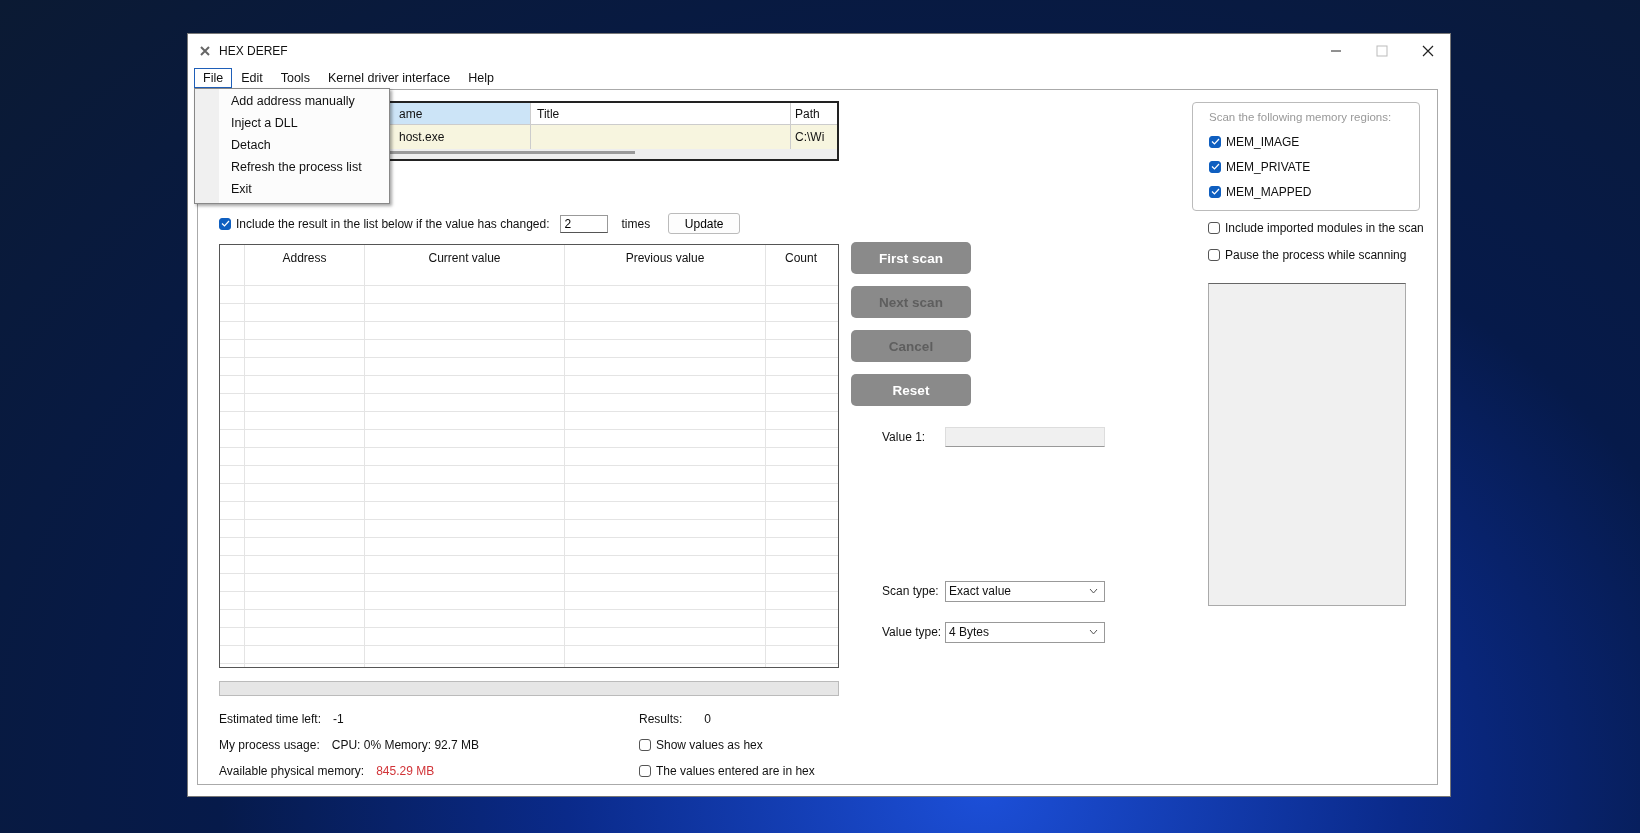 This screenshot has width=1640, height=833. I want to click on column-header: Address, so click(305, 264).